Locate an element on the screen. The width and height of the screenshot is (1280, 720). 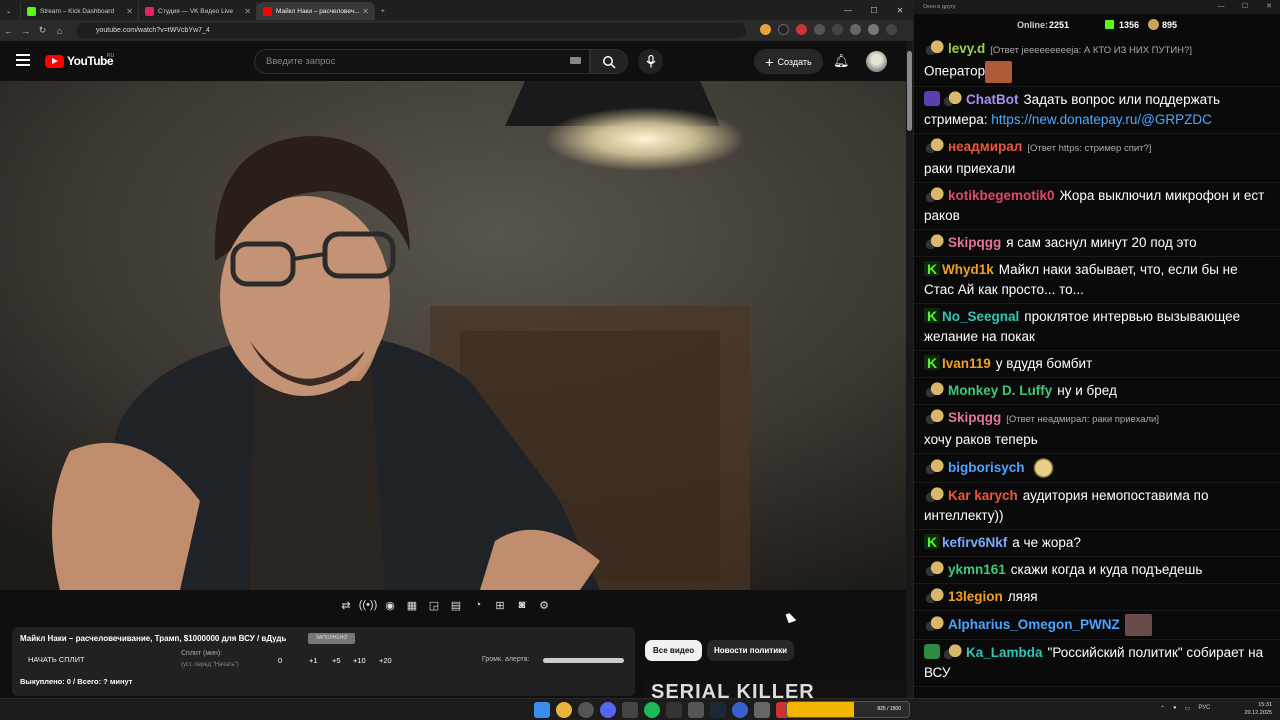
menu-dots-icon is located at coordinates (891, 29).